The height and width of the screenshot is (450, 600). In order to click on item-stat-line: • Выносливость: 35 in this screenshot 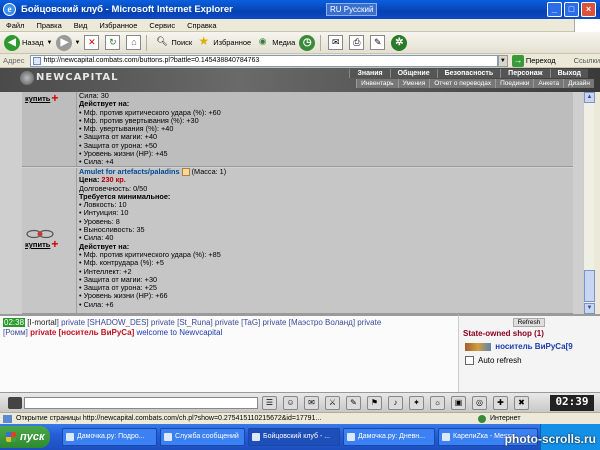, I will do `click(112, 230)`.